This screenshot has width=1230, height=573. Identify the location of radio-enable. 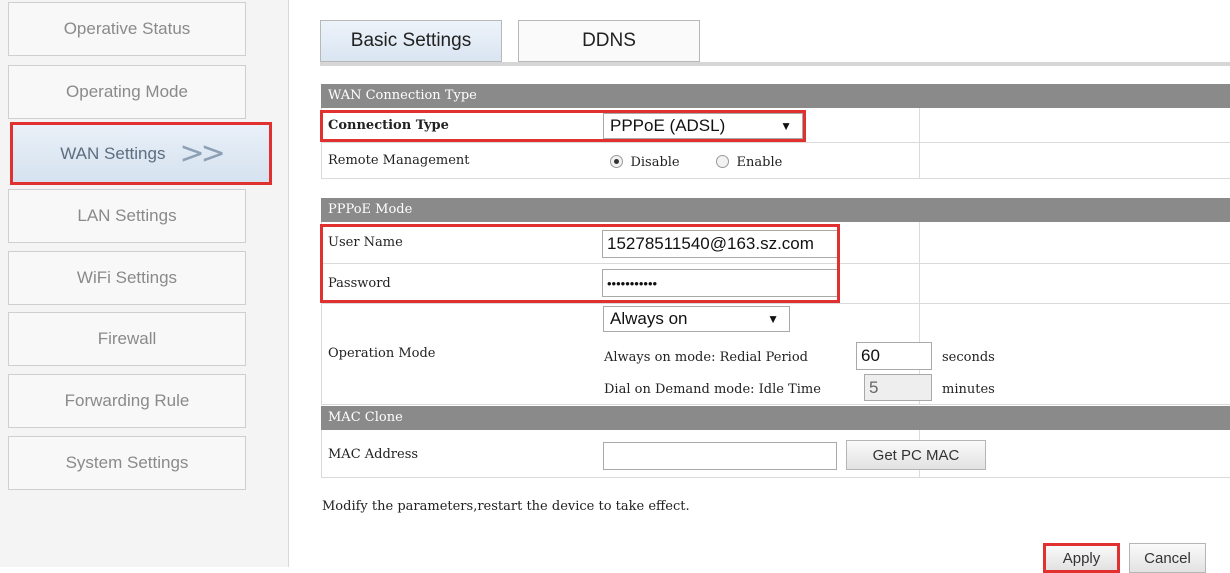
(723, 162).